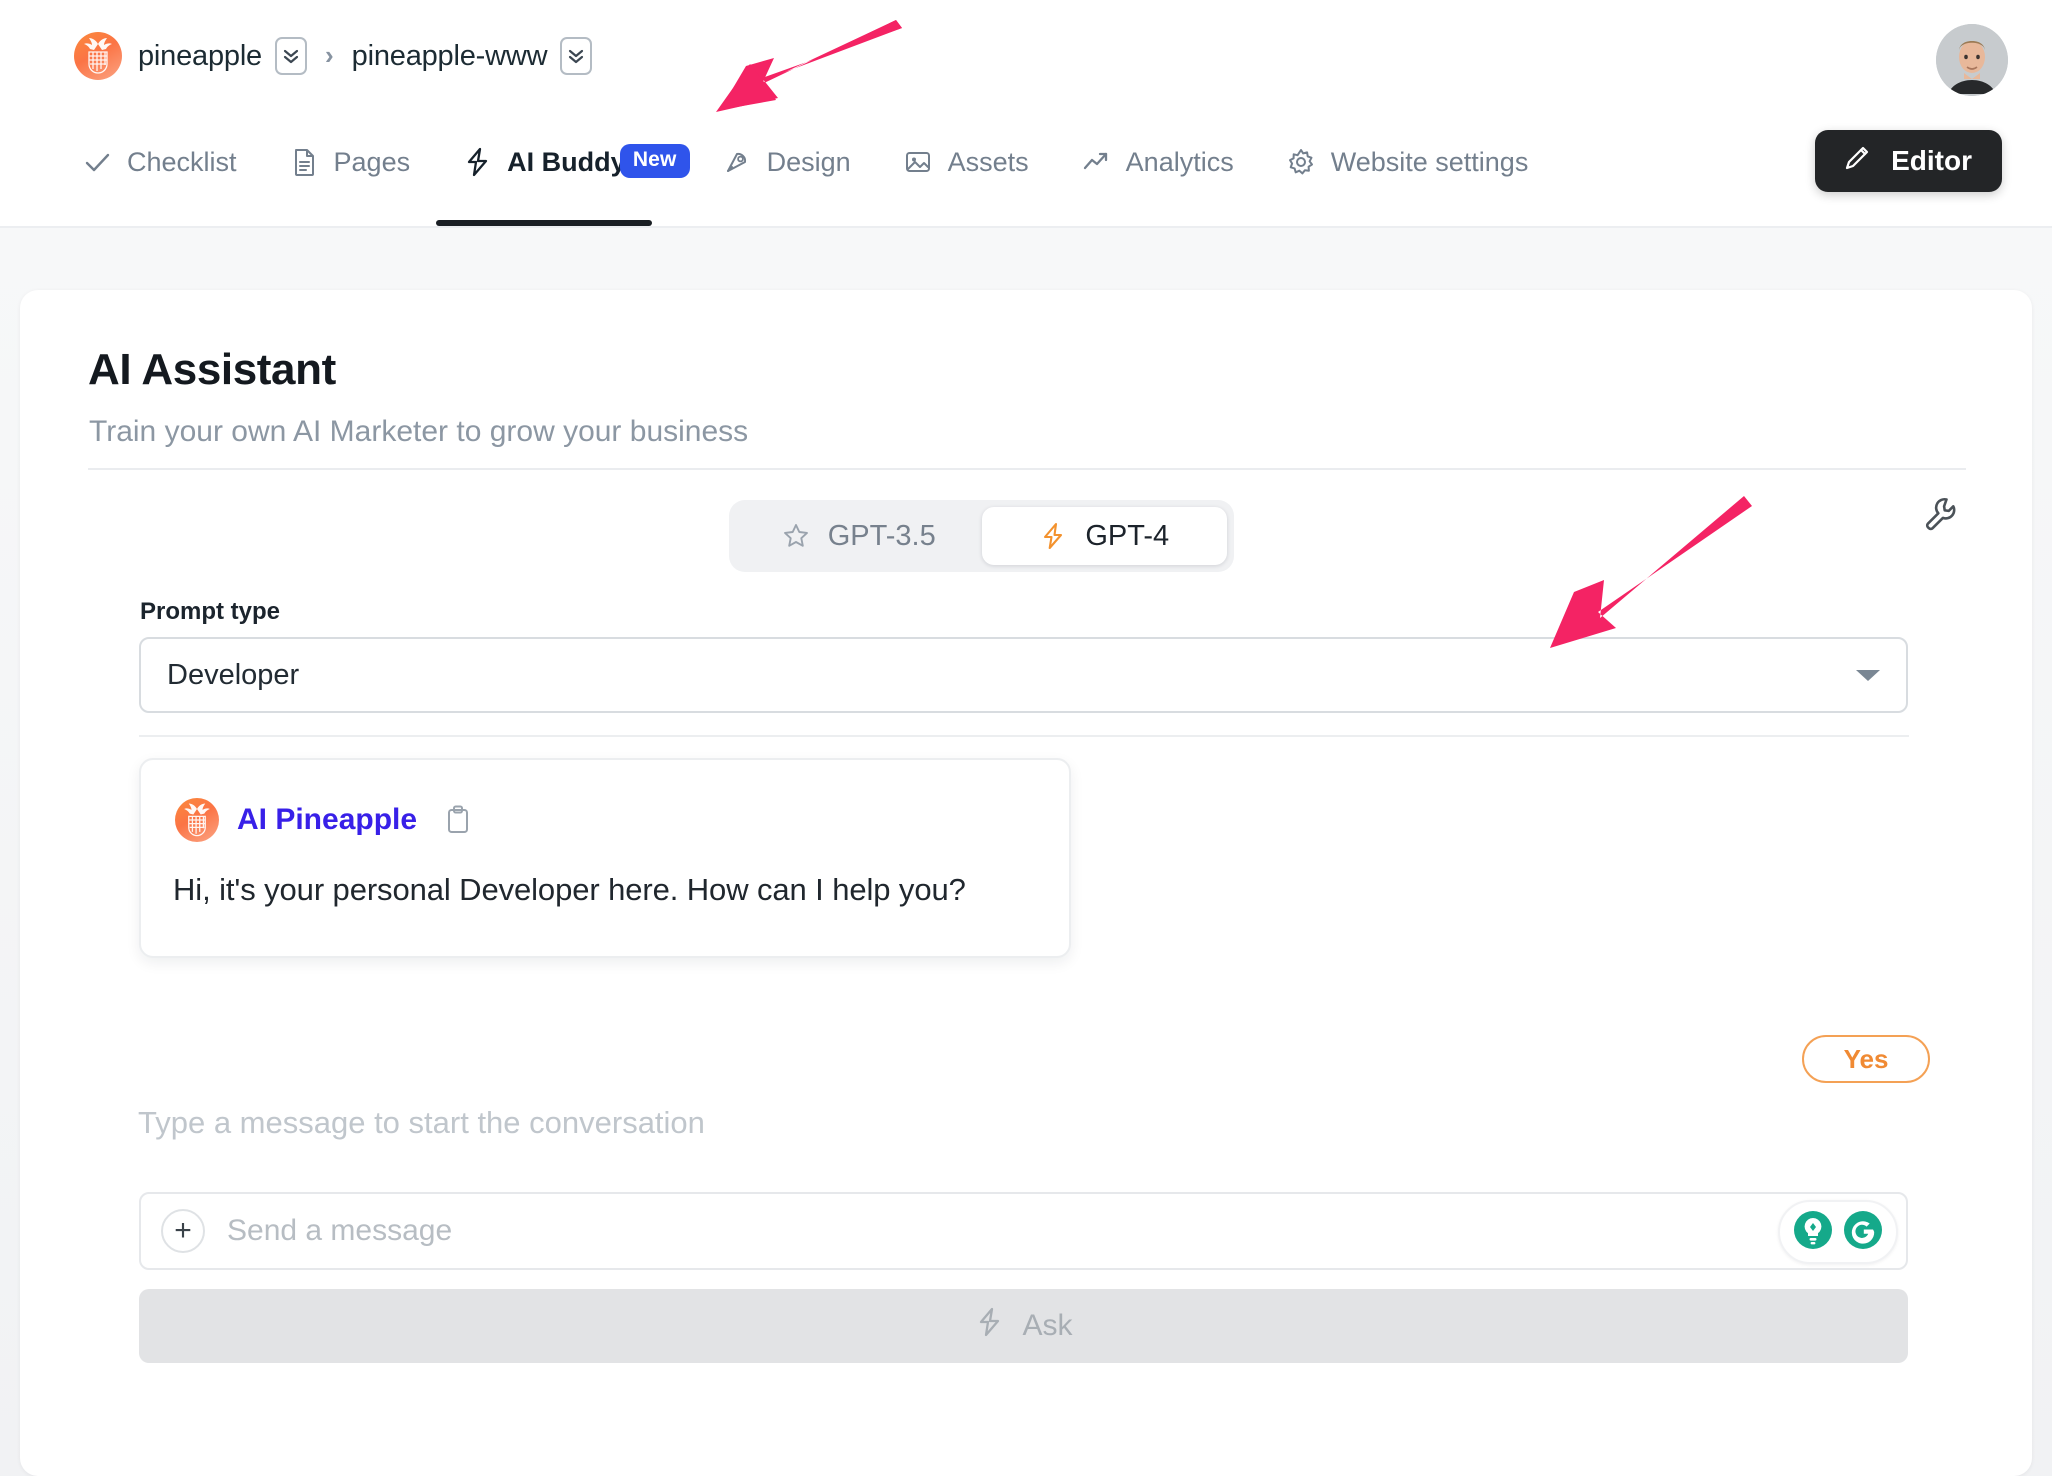 The height and width of the screenshot is (1476, 2052). I want to click on tab-design: Design, so click(786, 176).